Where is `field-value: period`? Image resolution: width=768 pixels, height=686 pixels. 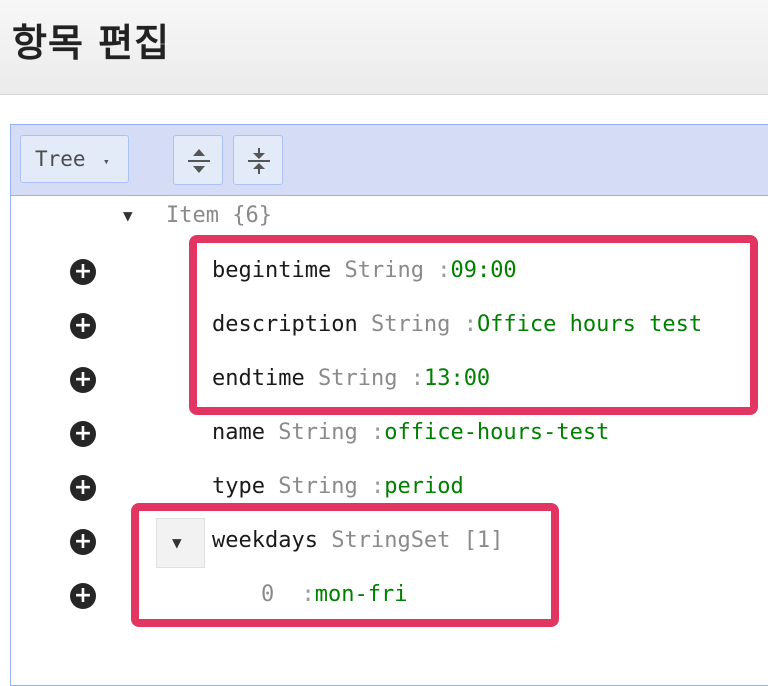
field-value: period is located at coordinates (423, 486).